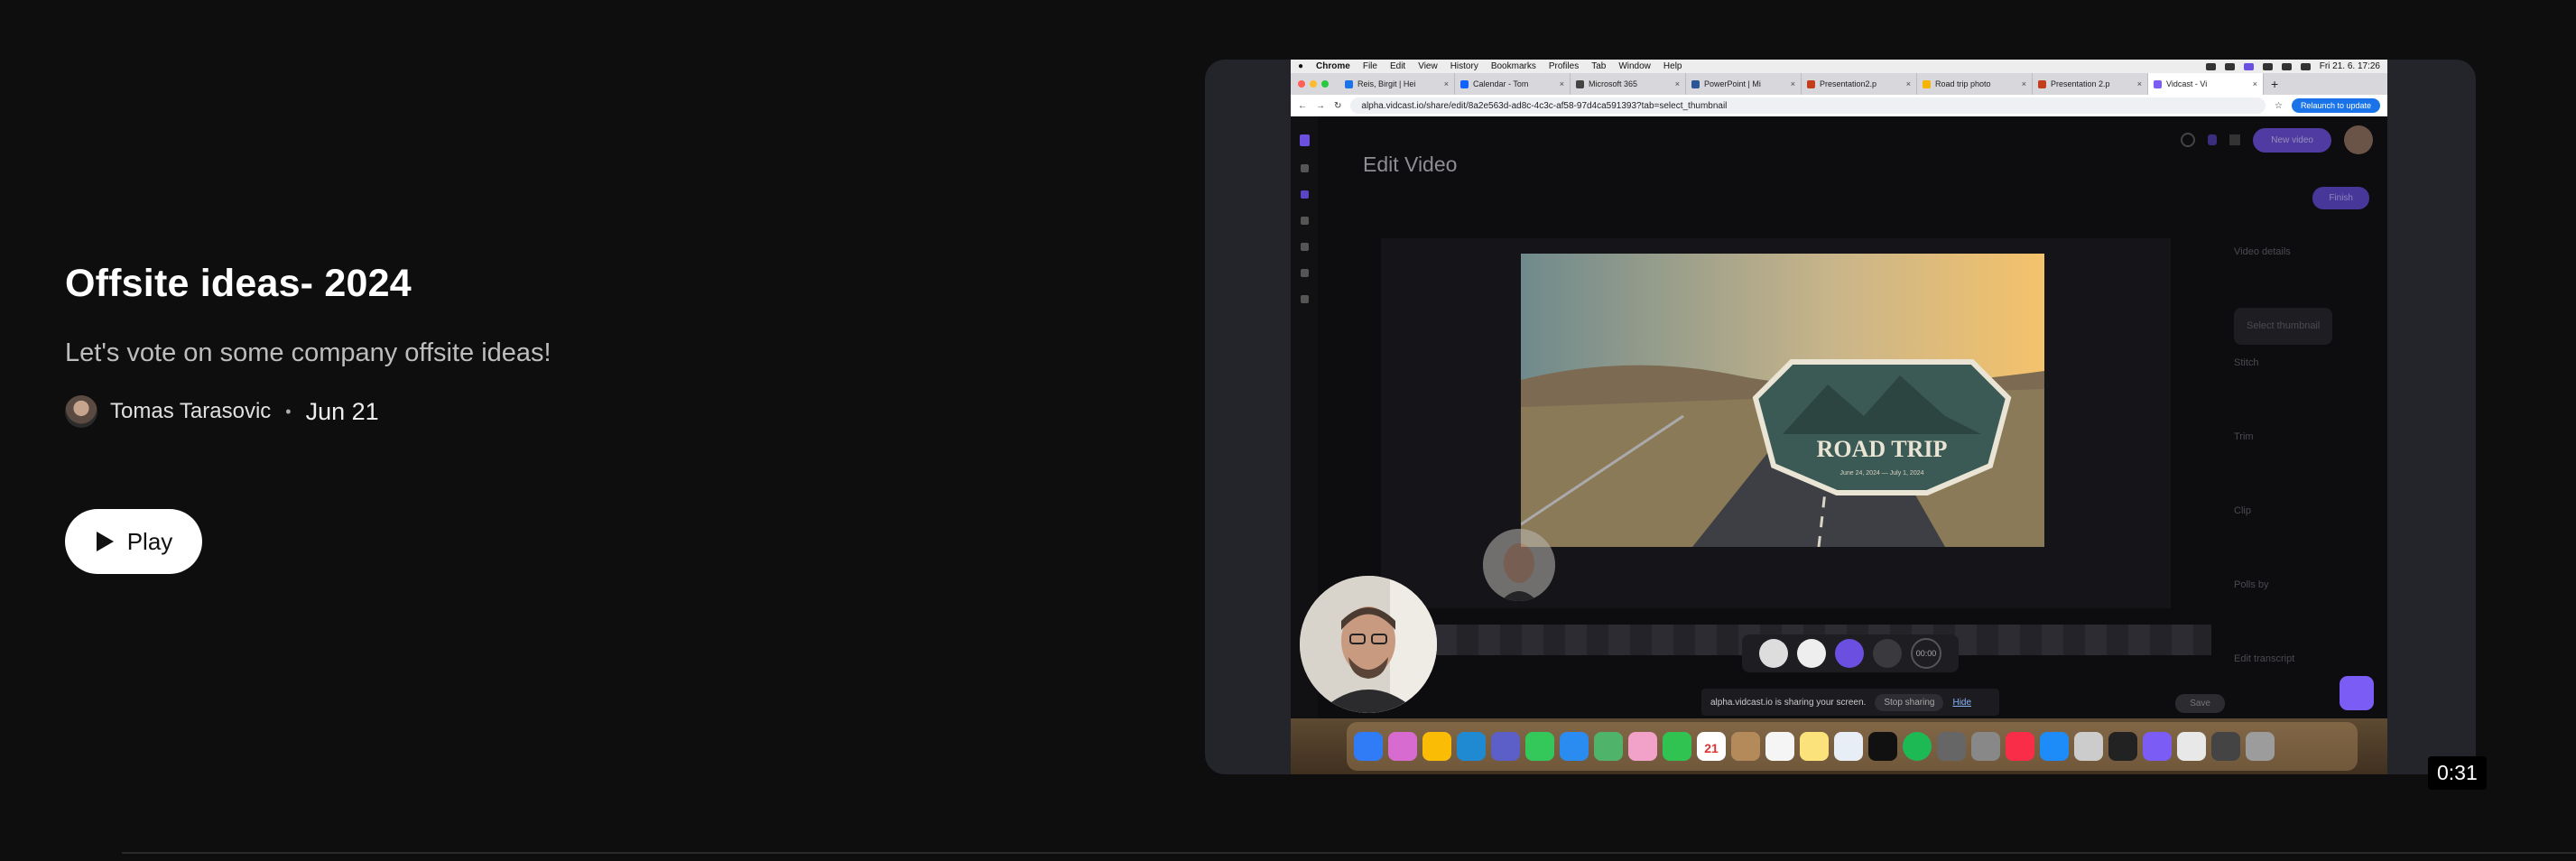  Describe the element at coordinates (1849, 83) in the screenshot. I see `tab-label: Presentation2.p` at that location.